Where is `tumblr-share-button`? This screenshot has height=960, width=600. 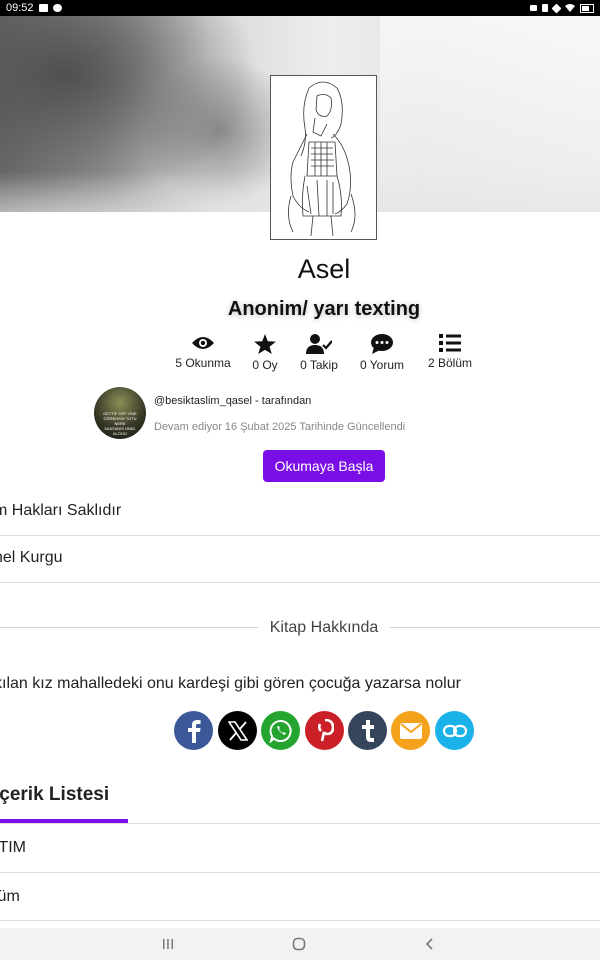
tumblr-share-button is located at coordinates (367, 730).